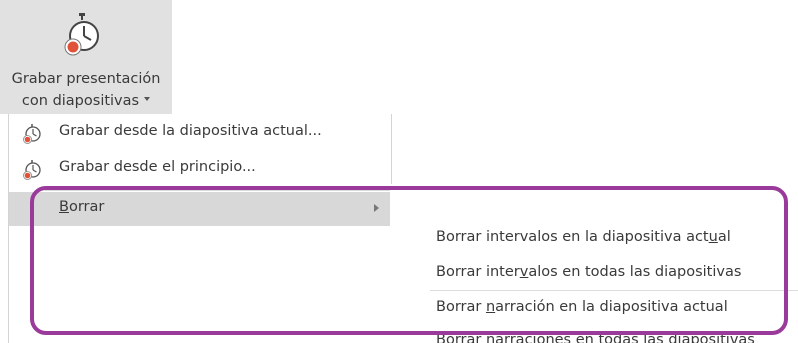 Image resolution: width=798 pixels, height=343 pixels. What do you see at coordinates (86, 79) in the screenshot?
I see `ribbon-label-line1: Grabar presentación` at bounding box center [86, 79].